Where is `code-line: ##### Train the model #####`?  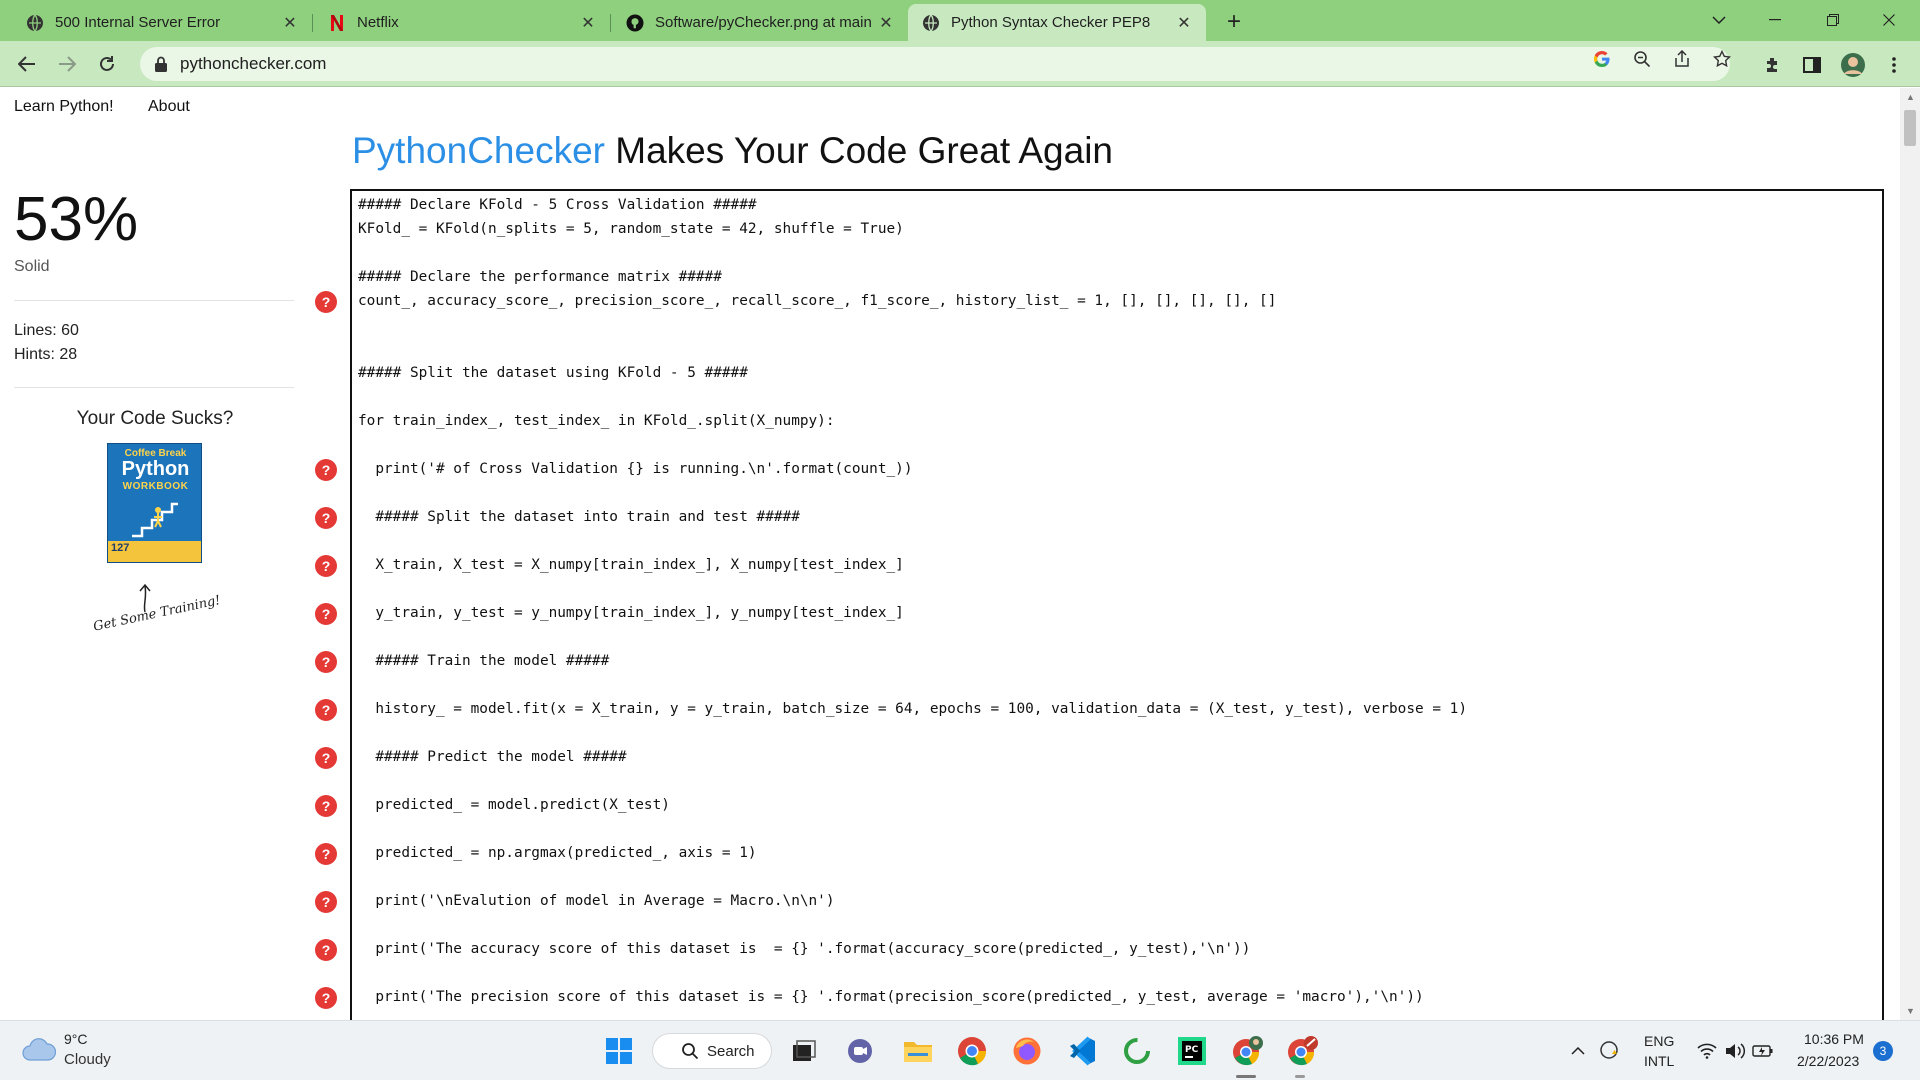
code-line: ##### Train the model ##### is located at coordinates (483, 661).